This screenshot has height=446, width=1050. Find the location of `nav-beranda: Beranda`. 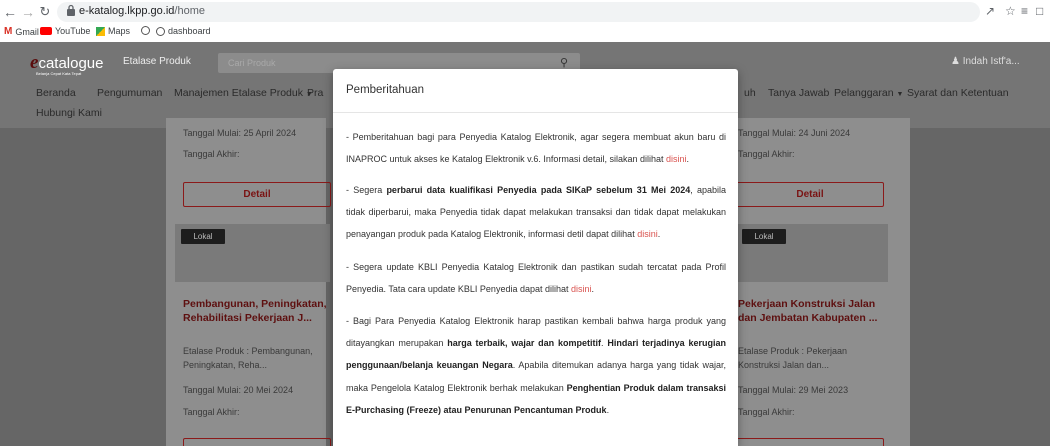

nav-beranda: Beranda is located at coordinates (56, 93).